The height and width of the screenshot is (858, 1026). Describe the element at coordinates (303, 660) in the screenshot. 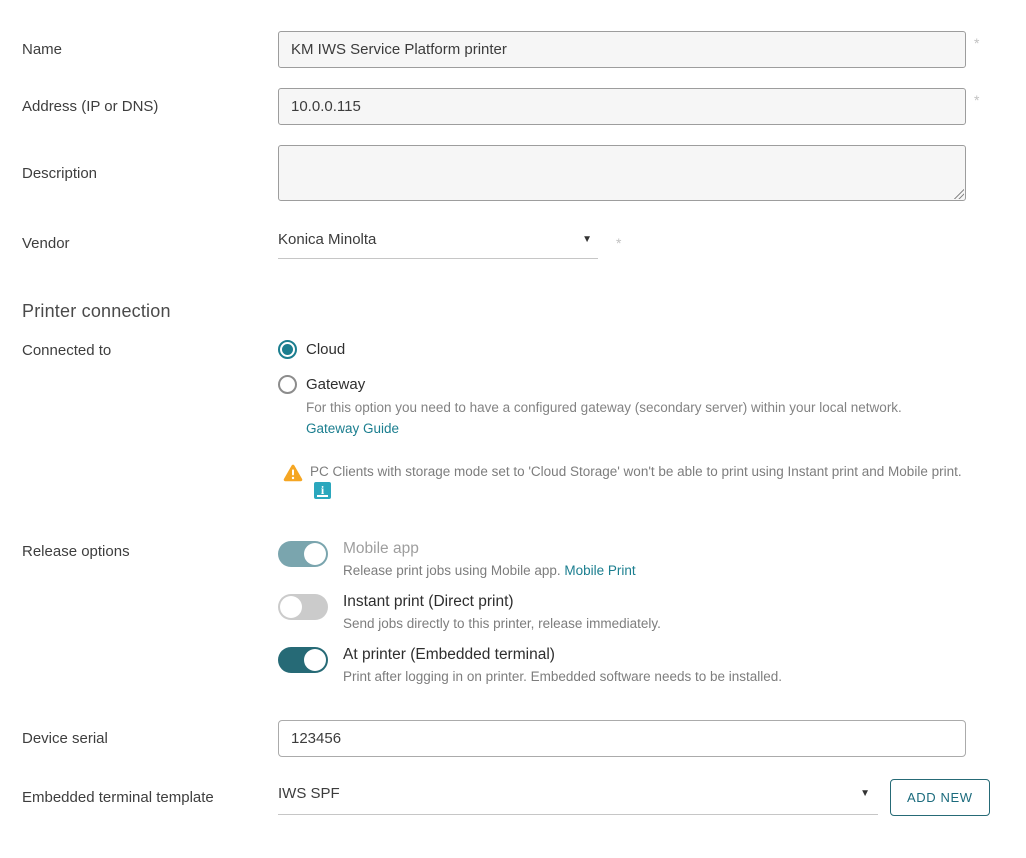

I see `at-printer-toggle` at that location.